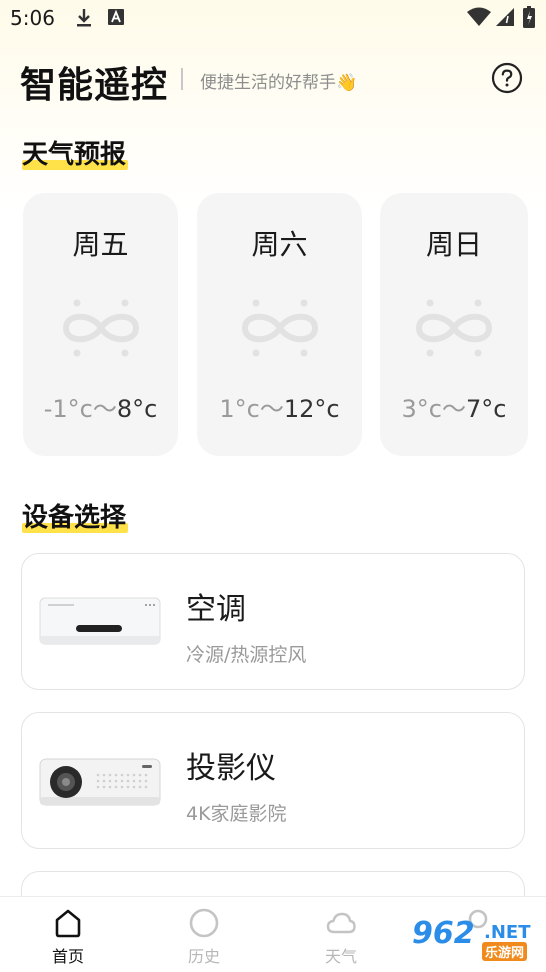 Image resolution: width=546 pixels, height=972 pixels. What do you see at coordinates (100, 621) in the screenshot?
I see `air-conditioner-icon` at bounding box center [100, 621].